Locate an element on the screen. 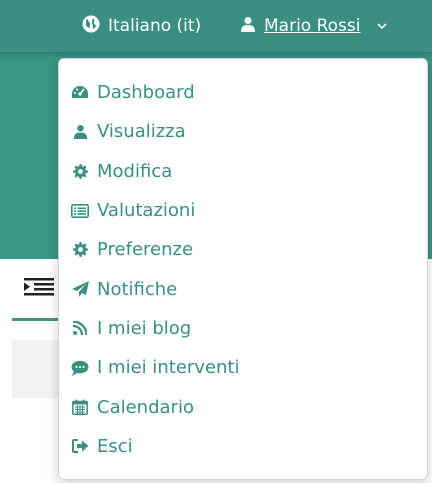 The width and height of the screenshot is (432, 483). sign-out-icon is located at coordinates (80, 446).